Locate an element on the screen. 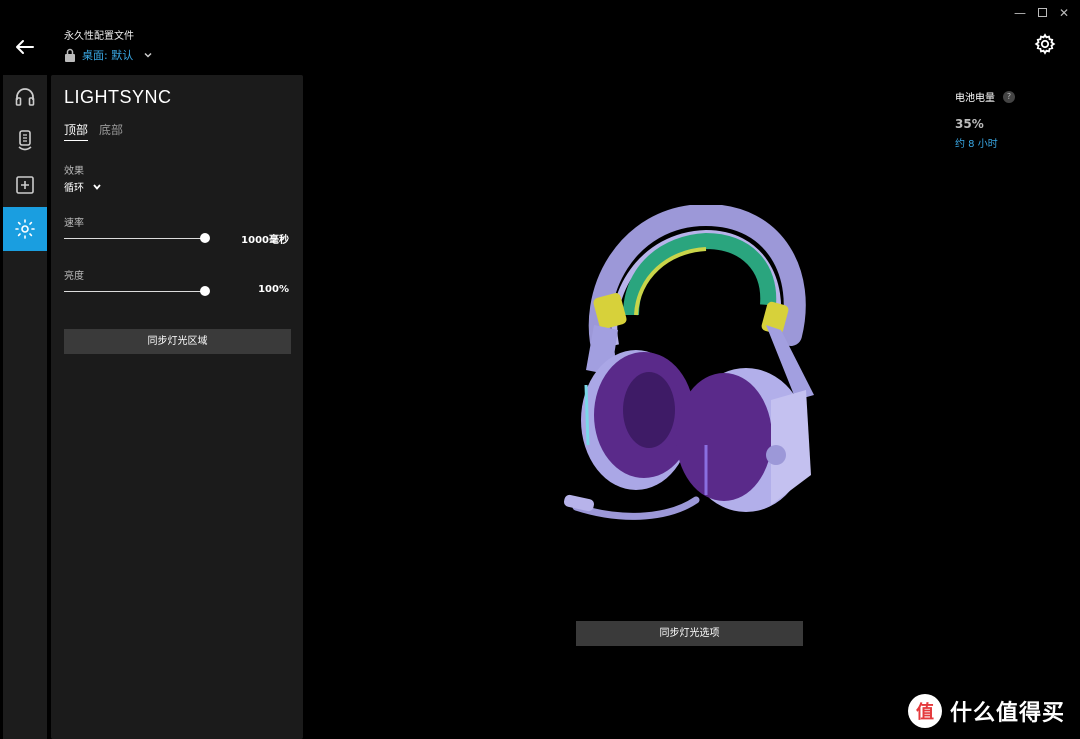  add-square-icon is located at coordinates (25, 185).